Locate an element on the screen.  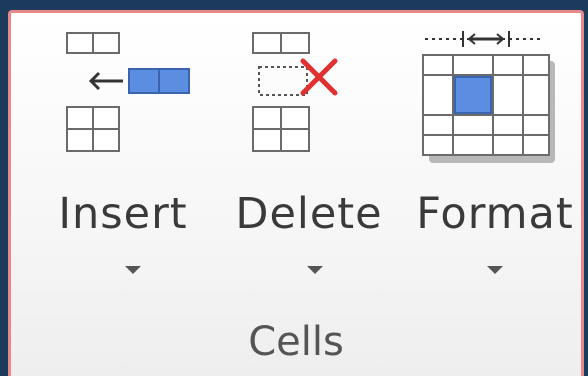
group-label-cells: Cells is located at coordinates (296, 342).